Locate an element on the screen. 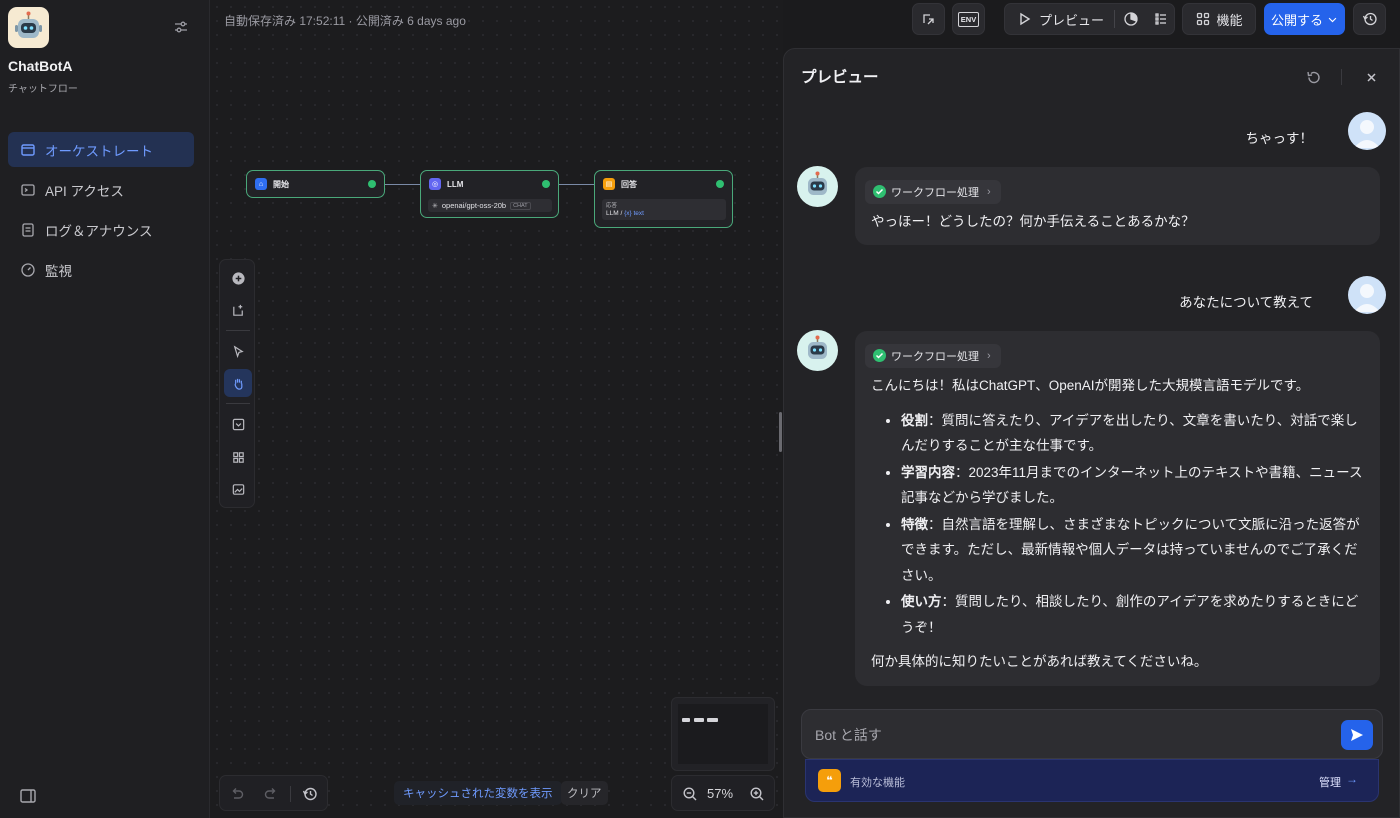 Image resolution: width=1400 pixels, height=818 pixels. model-tag: CHAT is located at coordinates (520, 205).